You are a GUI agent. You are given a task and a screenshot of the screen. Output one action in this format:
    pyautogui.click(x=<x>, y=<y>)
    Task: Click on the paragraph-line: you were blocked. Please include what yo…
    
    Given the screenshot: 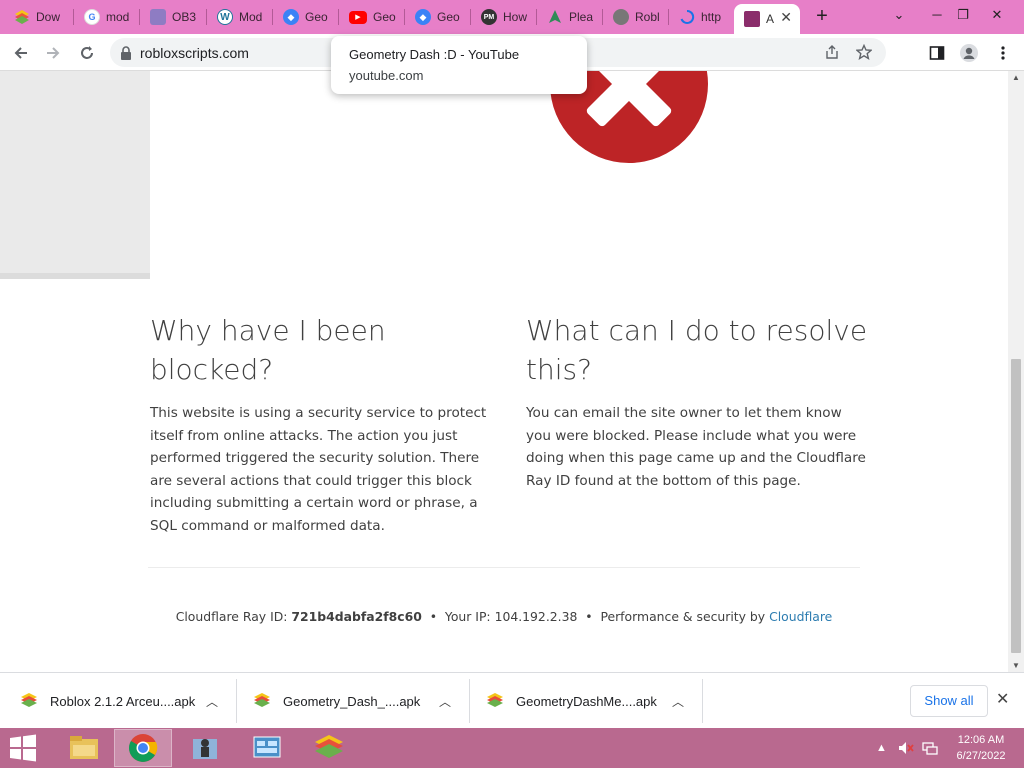 What is the action you would take?
    pyautogui.click(x=691, y=435)
    